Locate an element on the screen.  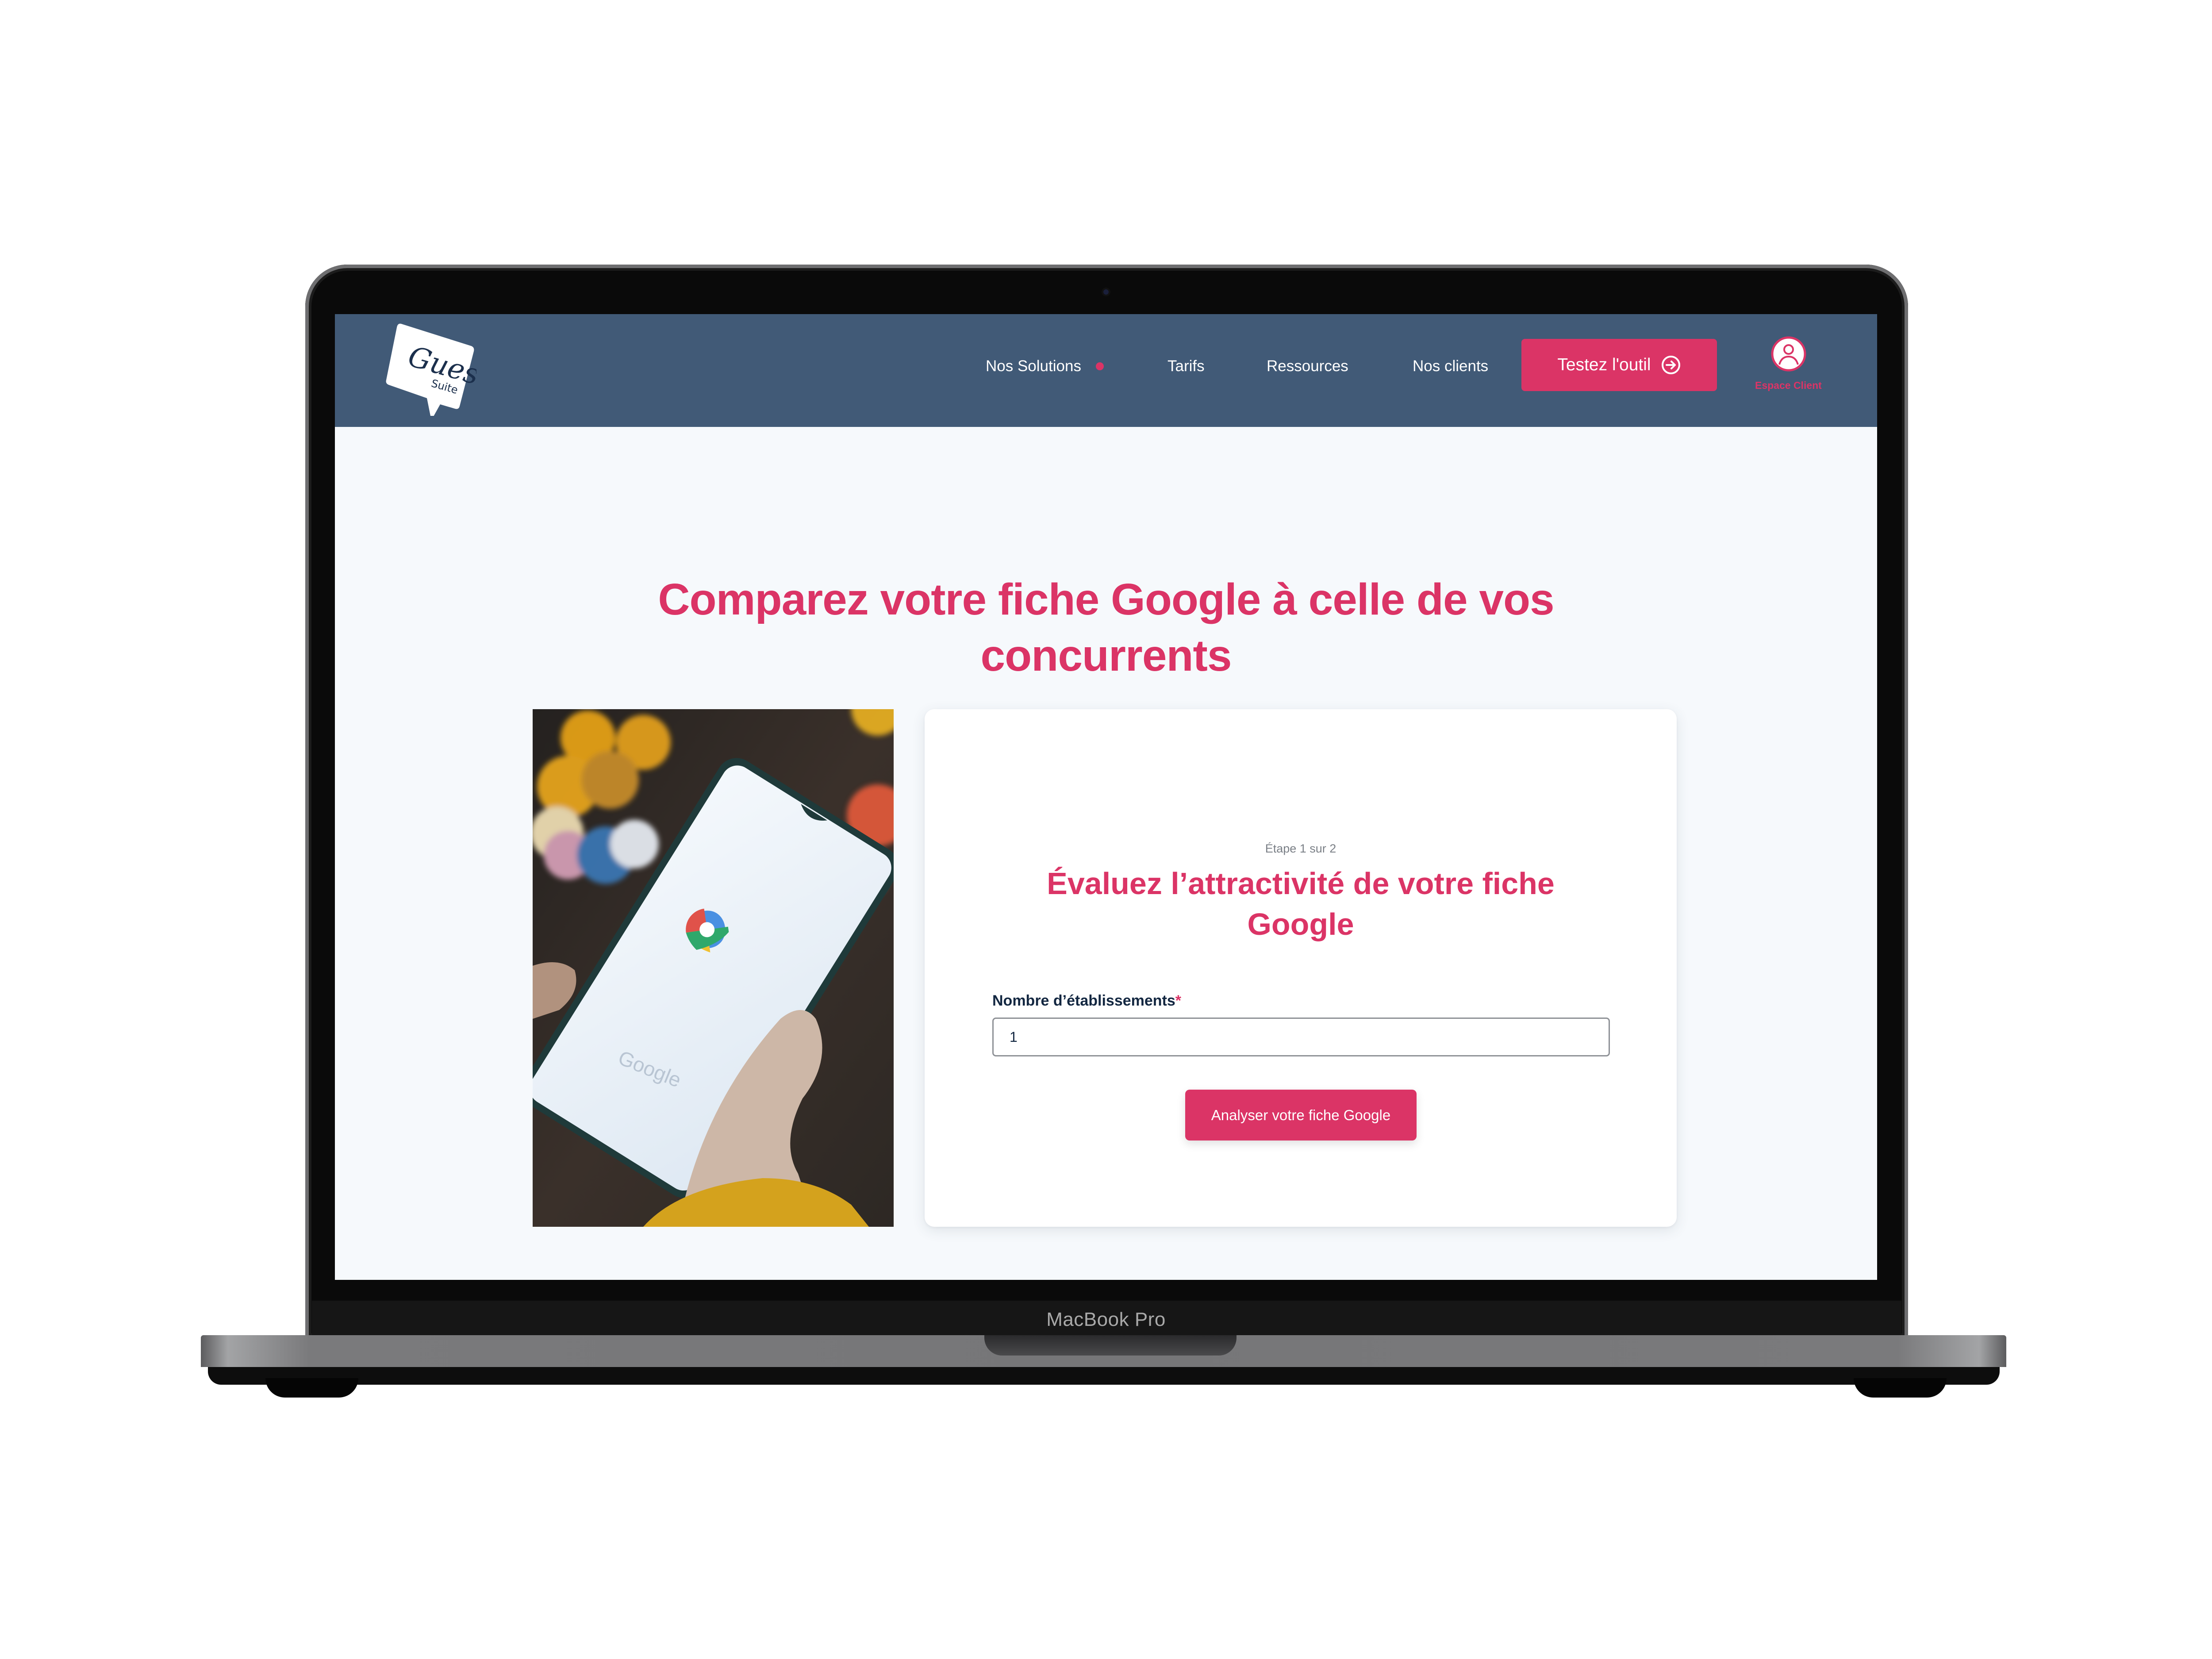
speech-bubble-logo-icon: Guest Suite is located at coordinates (440, 371).